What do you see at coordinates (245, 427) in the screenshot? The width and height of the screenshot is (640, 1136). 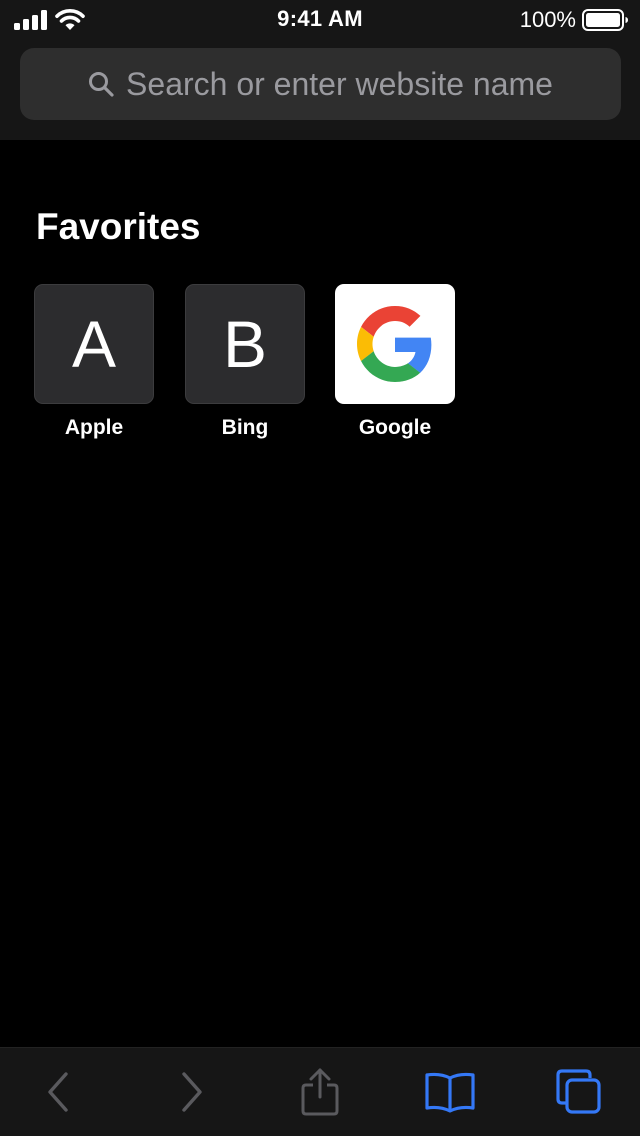 I see `favorite-label: Bing` at bounding box center [245, 427].